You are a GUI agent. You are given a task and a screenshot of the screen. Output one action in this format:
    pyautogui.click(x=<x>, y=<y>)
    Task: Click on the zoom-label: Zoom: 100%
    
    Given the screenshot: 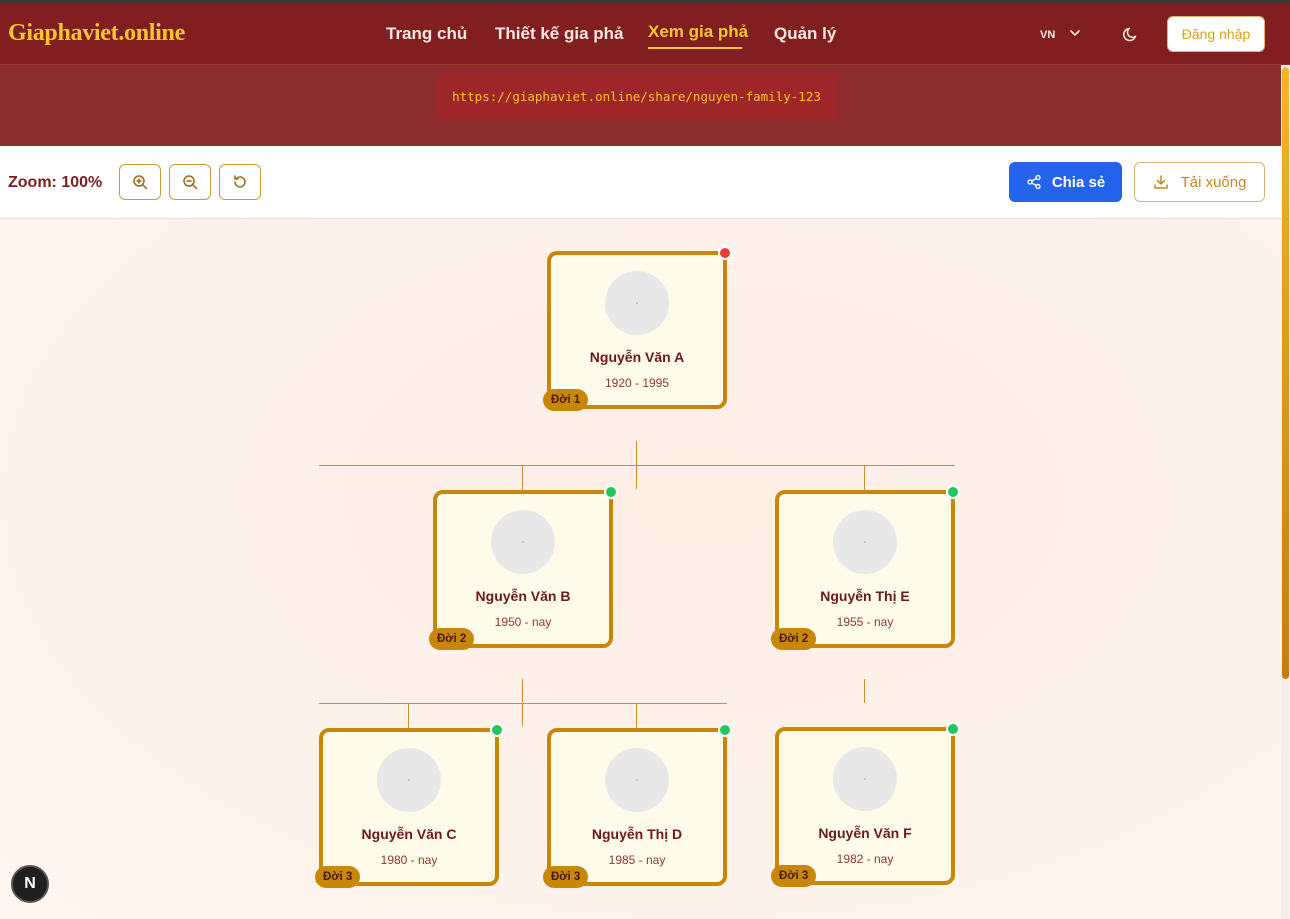 What is the action you would take?
    pyautogui.click(x=55, y=182)
    